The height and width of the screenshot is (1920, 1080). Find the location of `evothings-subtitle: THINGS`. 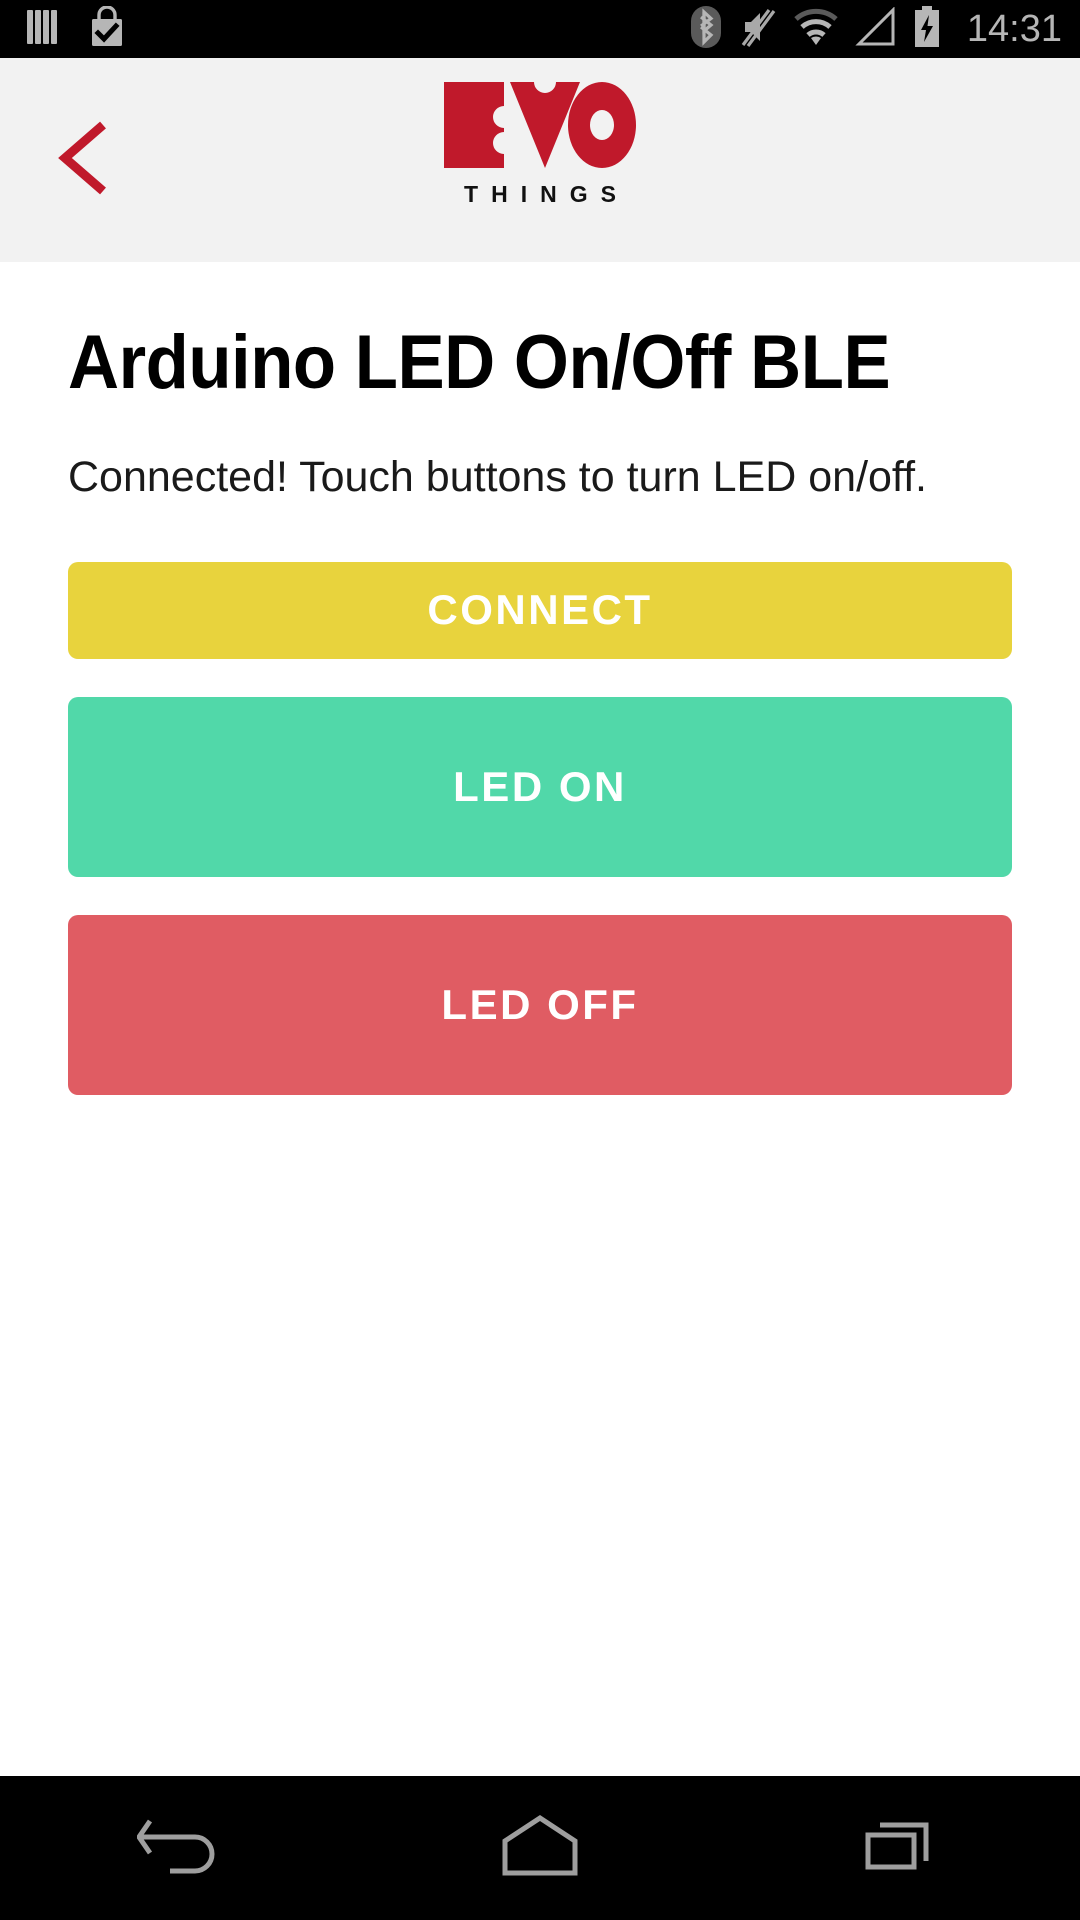

evothings-subtitle: THINGS is located at coordinates (546, 194).